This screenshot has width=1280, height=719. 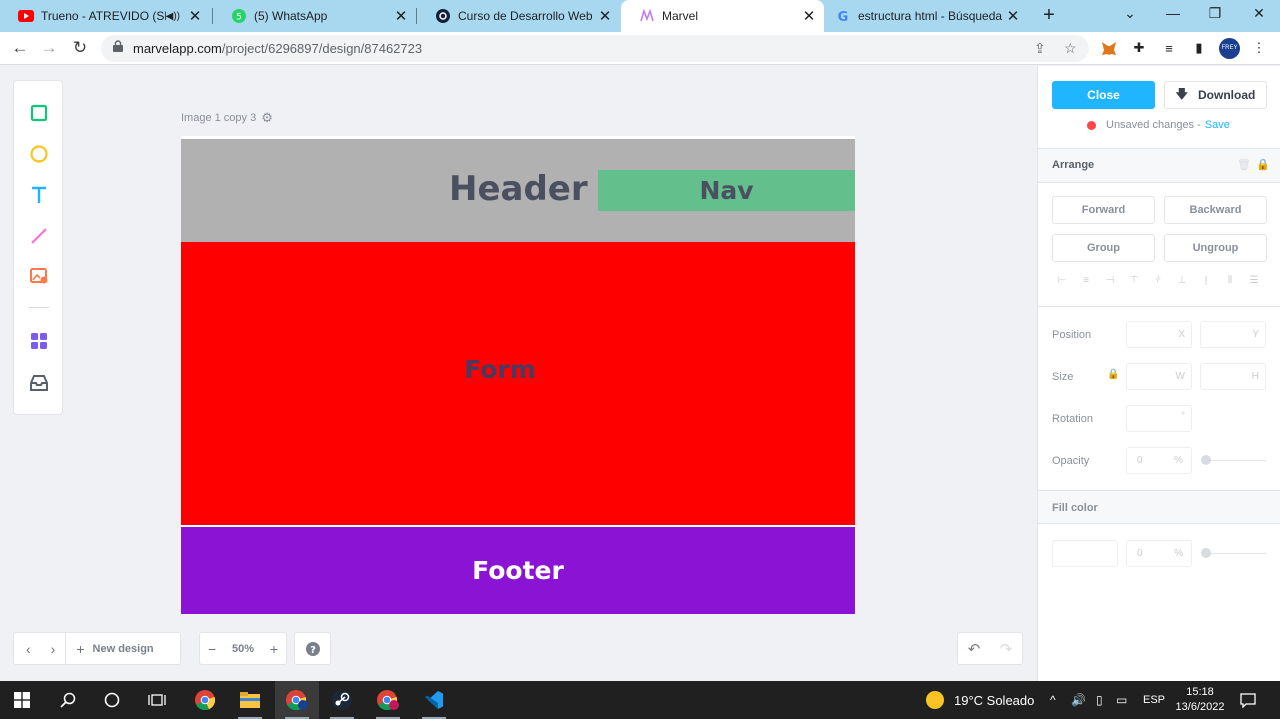 What do you see at coordinates (1244, 164) in the screenshot?
I see `trash-icon: 🗑` at bounding box center [1244, 164].